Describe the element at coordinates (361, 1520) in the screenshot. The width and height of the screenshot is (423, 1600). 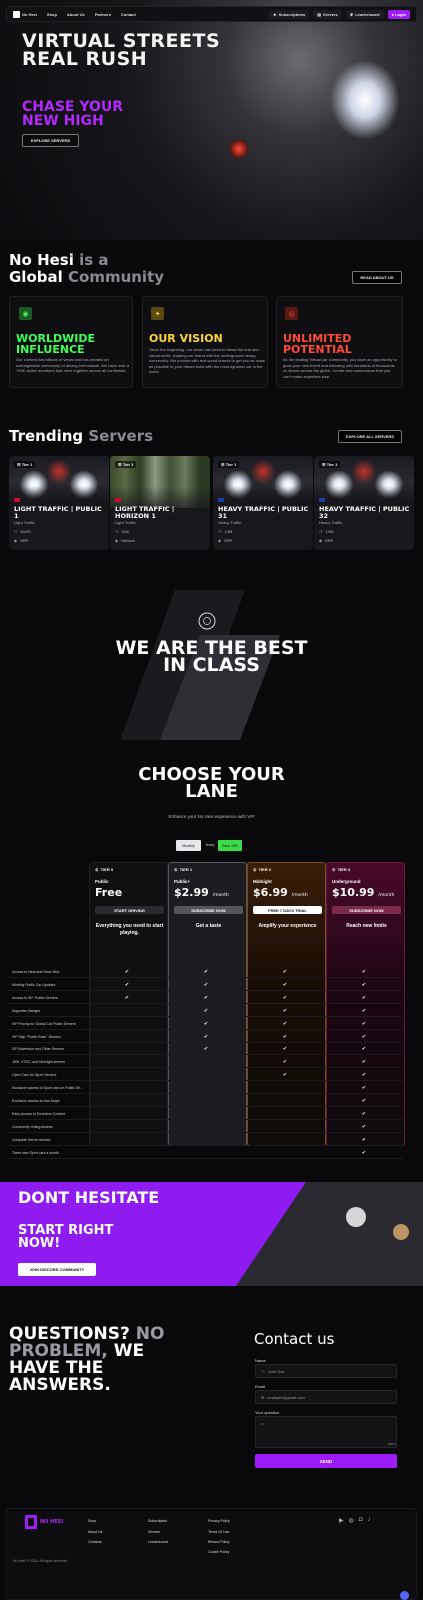
I see `instagram-icon: ◘` at that location.